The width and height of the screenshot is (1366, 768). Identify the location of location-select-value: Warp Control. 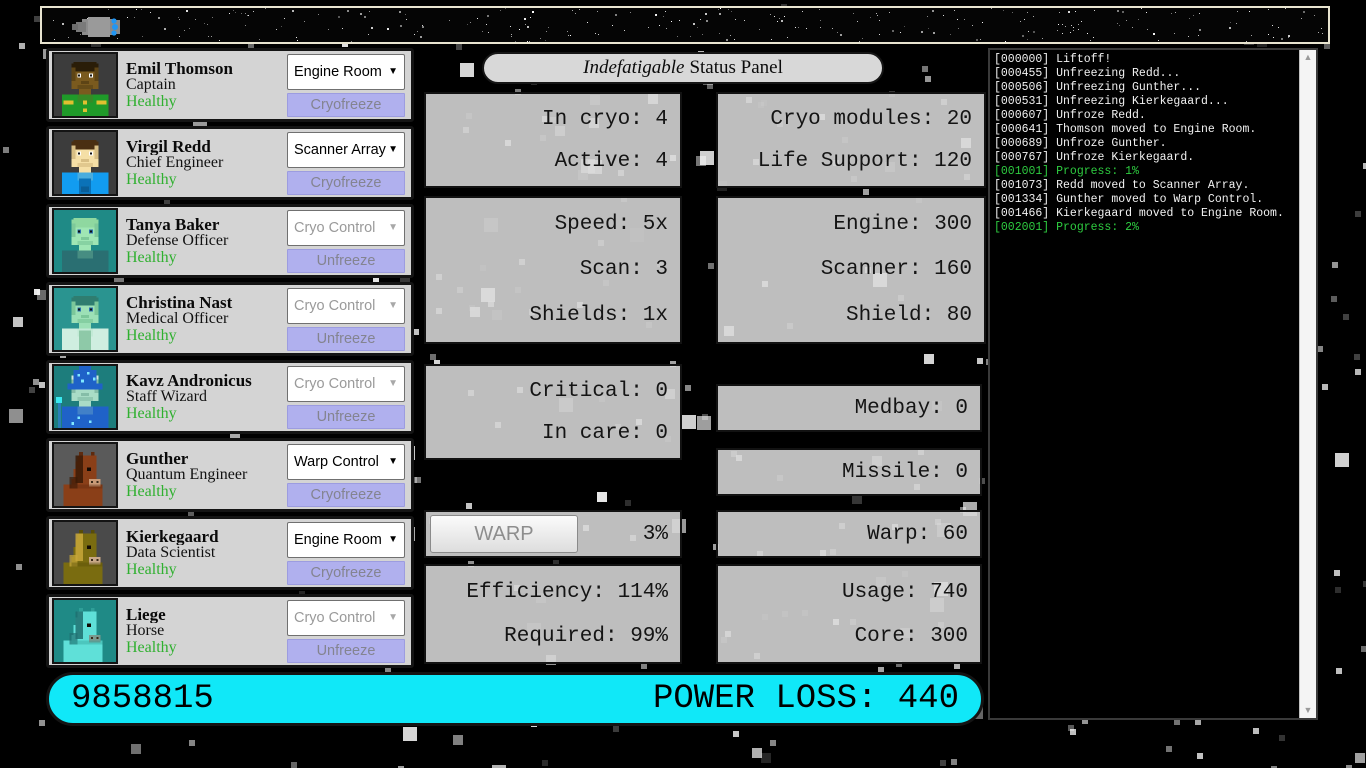
(336, 461).